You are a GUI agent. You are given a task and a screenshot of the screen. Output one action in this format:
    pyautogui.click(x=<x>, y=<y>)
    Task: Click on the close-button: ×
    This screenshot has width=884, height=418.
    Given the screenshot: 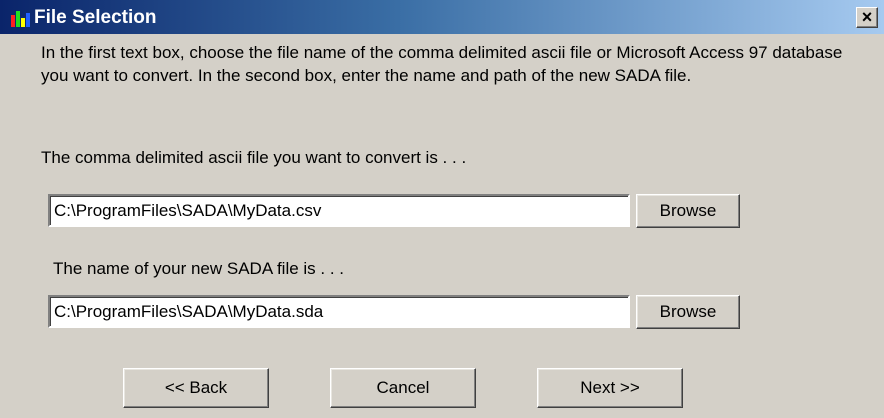 What is the action you would take?
    pyautogui.click(x=867, y=17)
    